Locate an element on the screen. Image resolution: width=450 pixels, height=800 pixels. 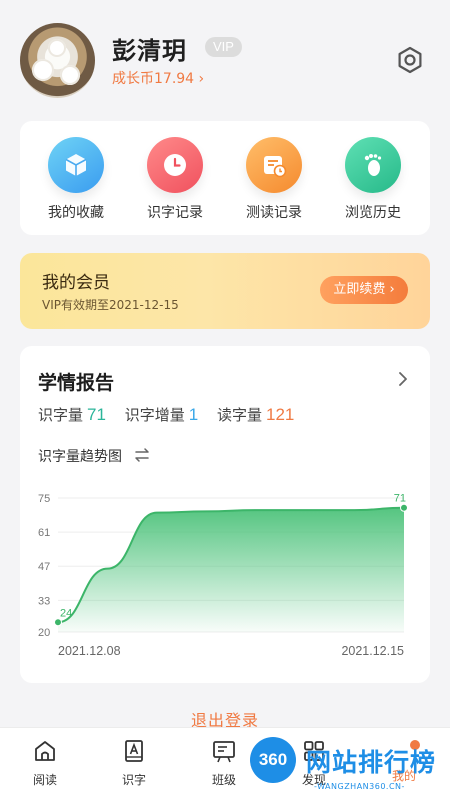
swap-icon is located at coordinates (142, 455).